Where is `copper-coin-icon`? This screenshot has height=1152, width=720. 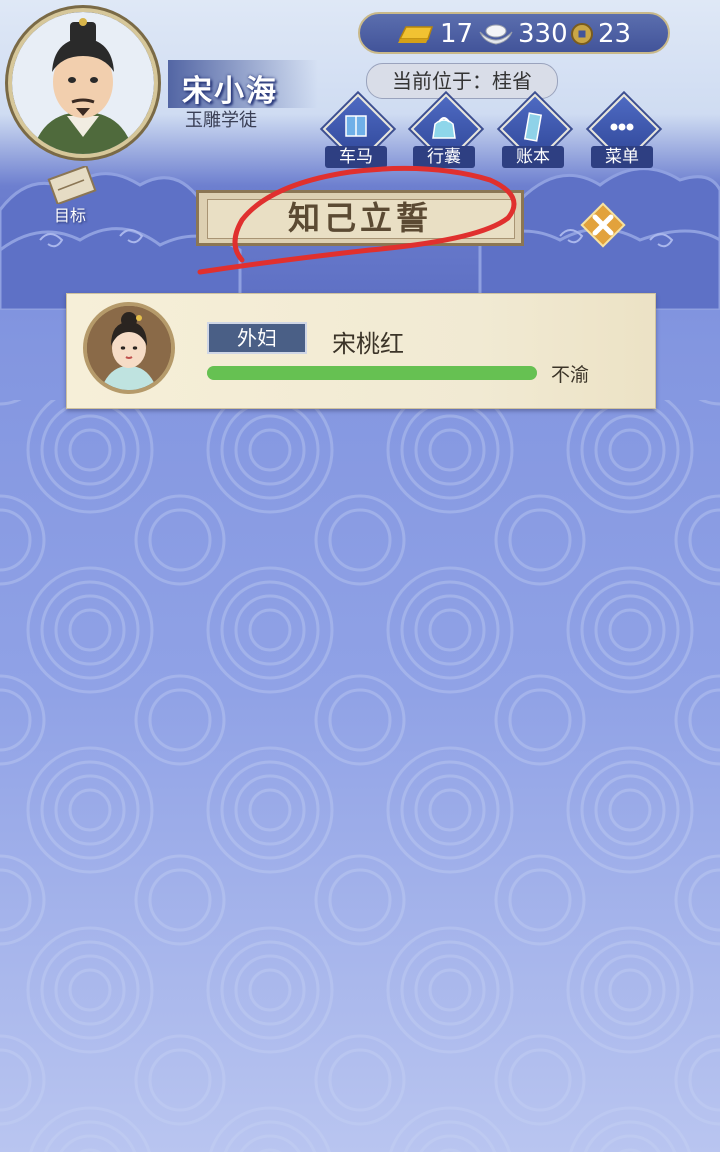
copper-coin-icon is located at coordinates (582, 34).